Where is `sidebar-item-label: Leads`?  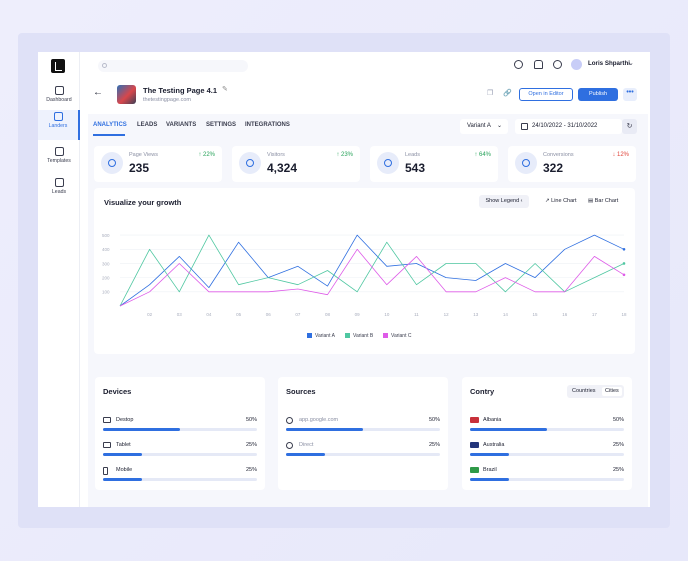 sidebar-item-label: Leads is located at coordinates (59, 192).